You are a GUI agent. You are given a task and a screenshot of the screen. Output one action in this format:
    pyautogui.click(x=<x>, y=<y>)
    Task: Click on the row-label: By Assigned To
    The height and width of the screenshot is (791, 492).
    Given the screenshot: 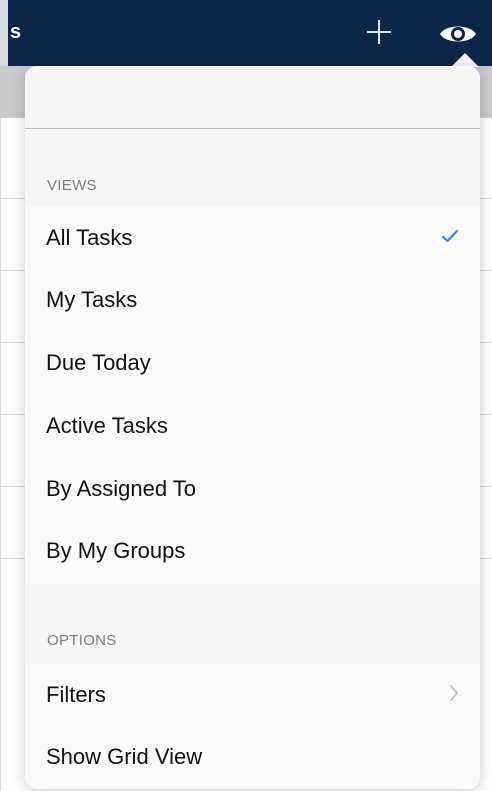 What is the action you would take?
    pyautogui.click(x=121, y=488)
    